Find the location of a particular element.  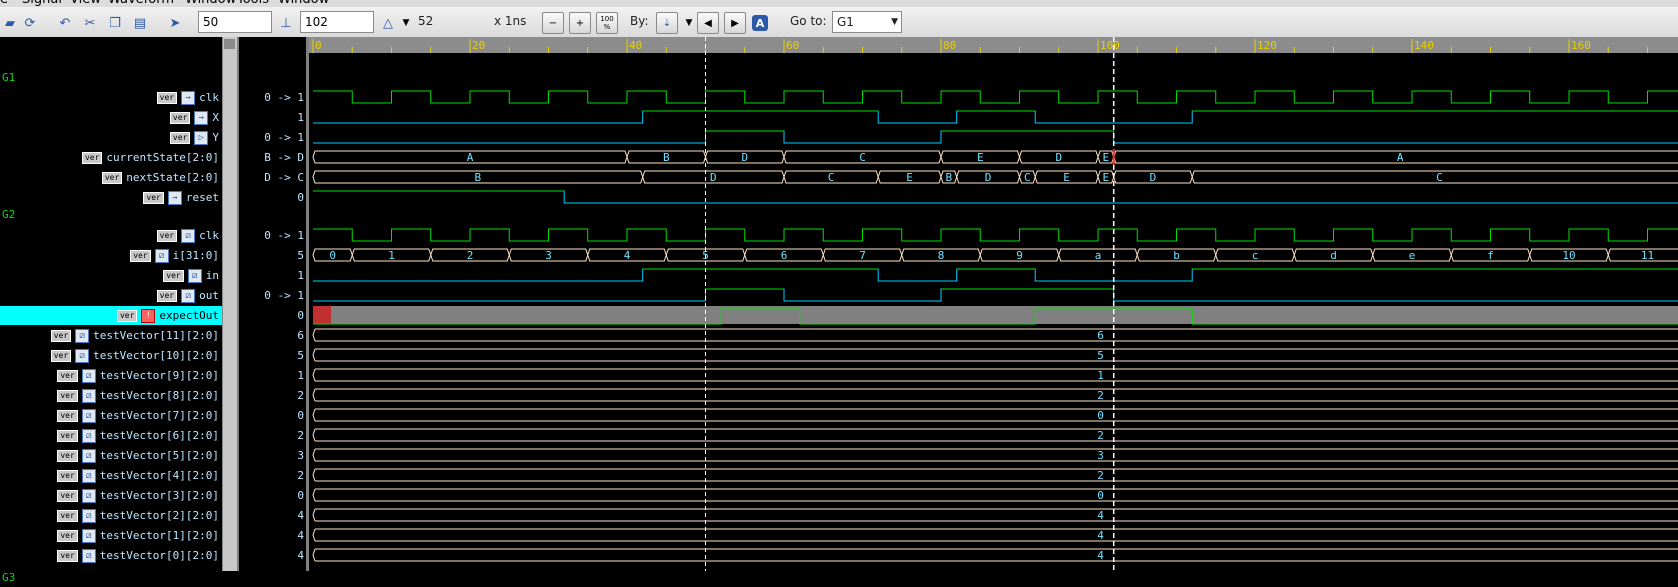

signal-row-x: ver → X is located at coordinates (111, 117).